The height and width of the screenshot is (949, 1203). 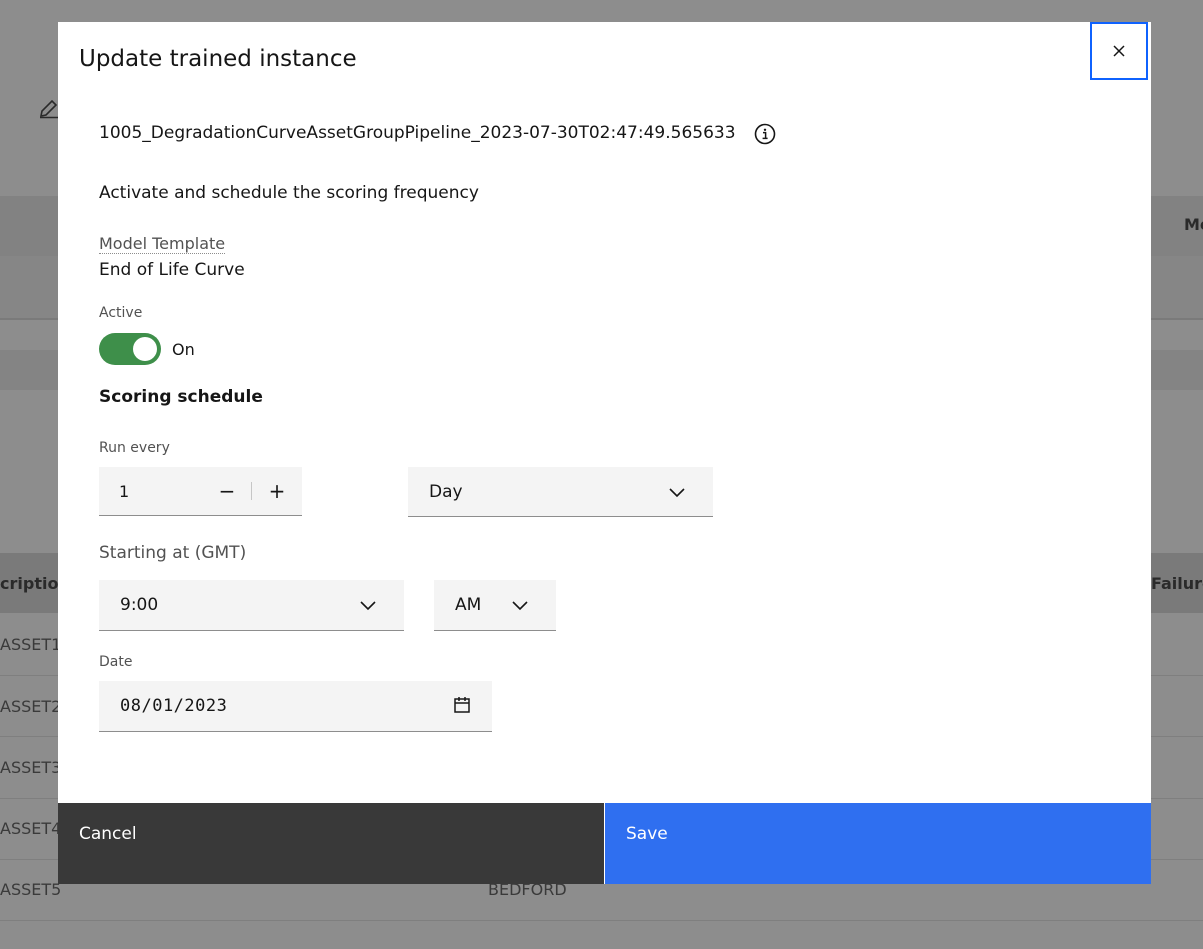 What do you see at coordinates (124, 491) in the screenshot?
I see `run-every-value: 1` at bounding box center [124, 491].